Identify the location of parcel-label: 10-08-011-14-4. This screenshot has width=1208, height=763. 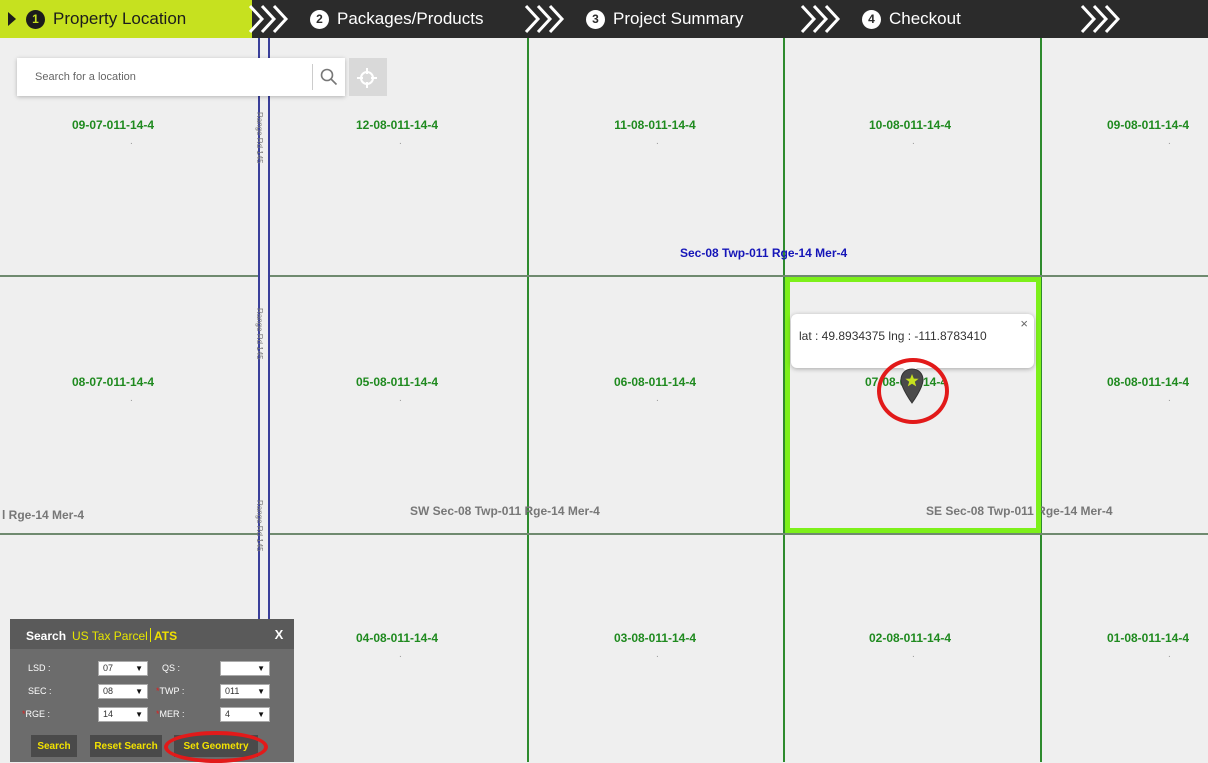
(910, 125).